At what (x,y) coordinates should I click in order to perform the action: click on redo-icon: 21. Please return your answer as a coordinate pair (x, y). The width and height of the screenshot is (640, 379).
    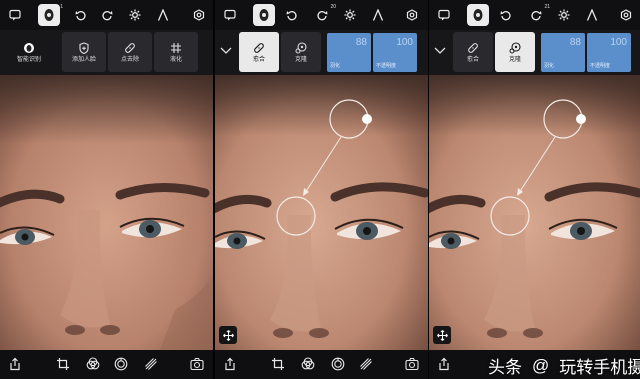
    Looking at the image, I should click on (537, 15).